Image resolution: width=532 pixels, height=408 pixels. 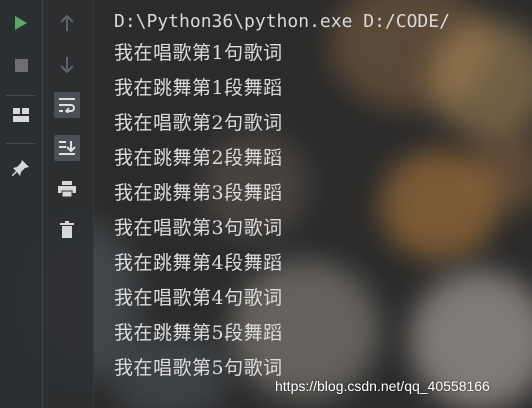 I want to click on console-command-line: D:\Python36\python.exe D:/CODE/, so click(x=282, y=21).